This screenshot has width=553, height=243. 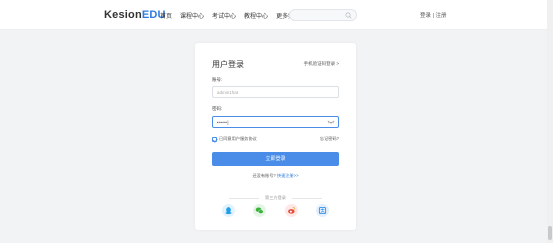 I want to click on weibo-login-button, so click(x=291, y=210).